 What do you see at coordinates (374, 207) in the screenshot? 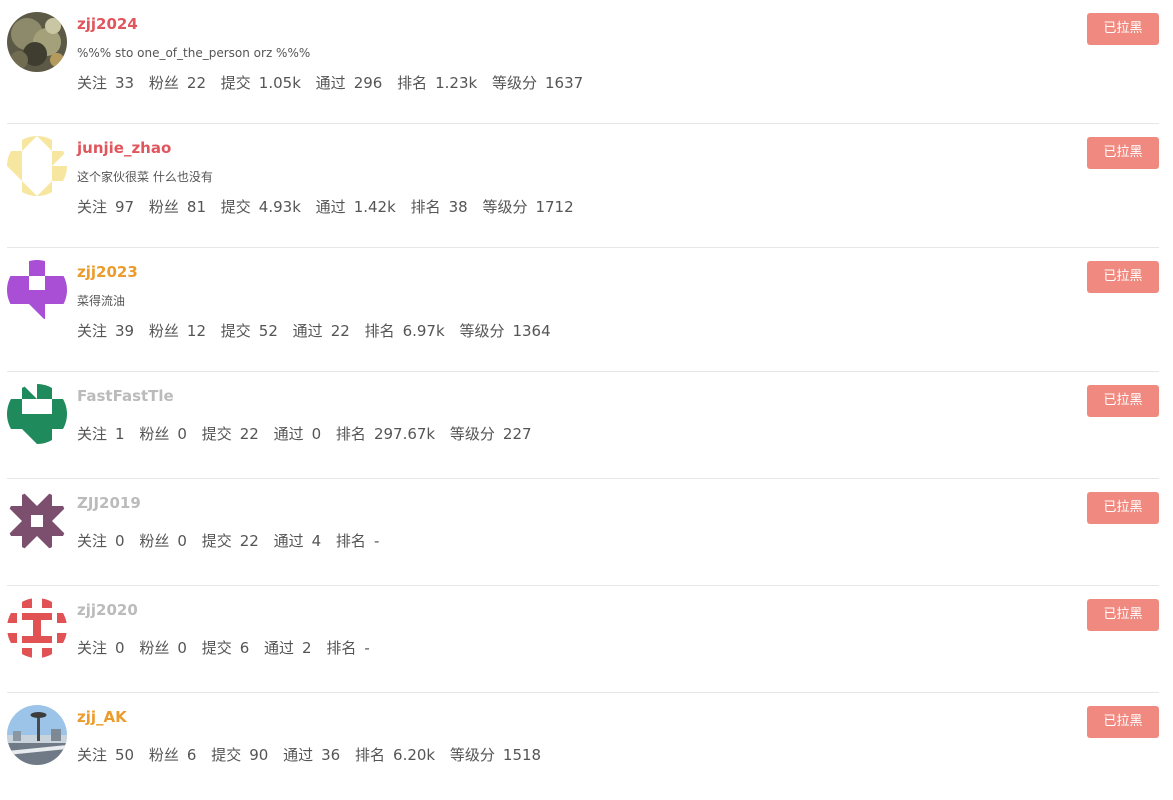
I see `pass-count: 1.42k` at bounding box center [374, 207].